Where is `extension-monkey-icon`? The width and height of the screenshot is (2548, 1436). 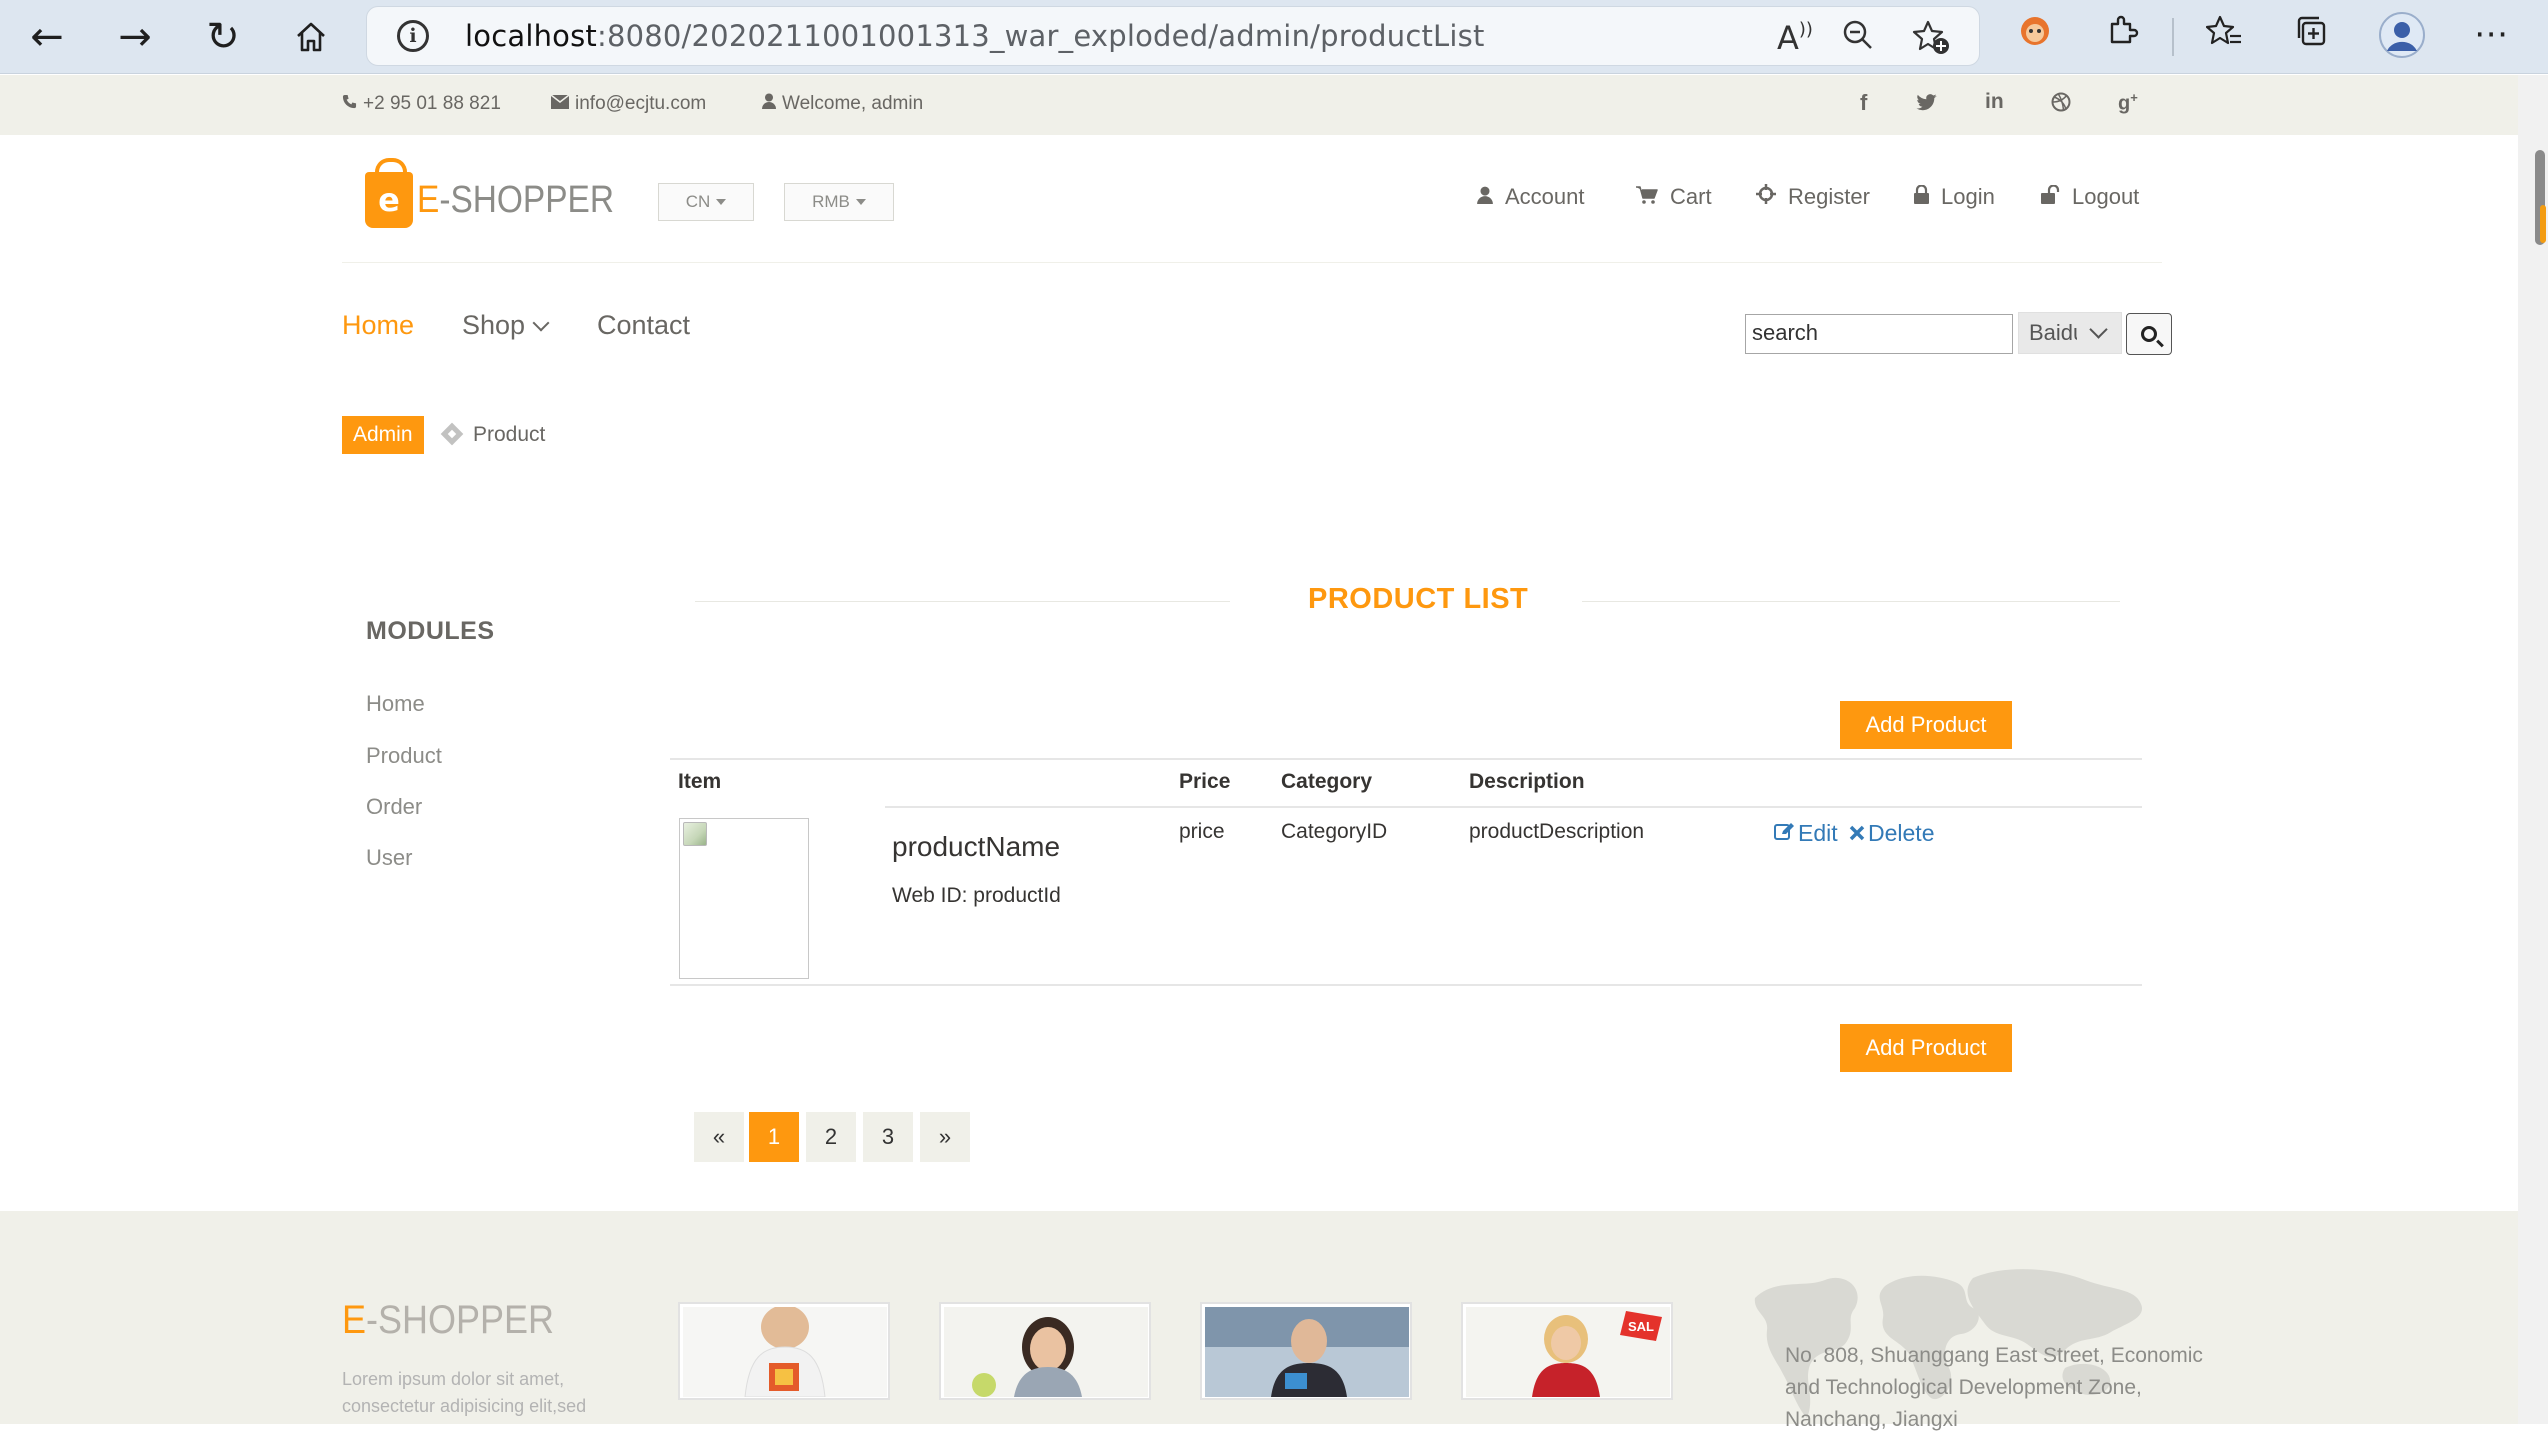
extension-monkey-icon is located at coordinates (2035, 35).